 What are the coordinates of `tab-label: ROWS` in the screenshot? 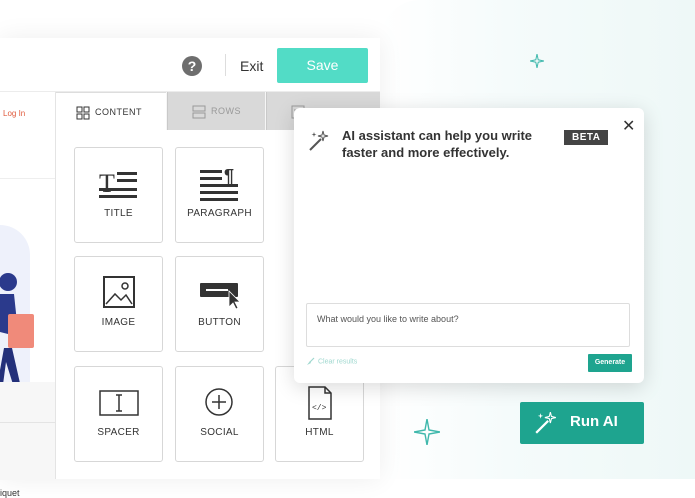 It's located at (226, 111).